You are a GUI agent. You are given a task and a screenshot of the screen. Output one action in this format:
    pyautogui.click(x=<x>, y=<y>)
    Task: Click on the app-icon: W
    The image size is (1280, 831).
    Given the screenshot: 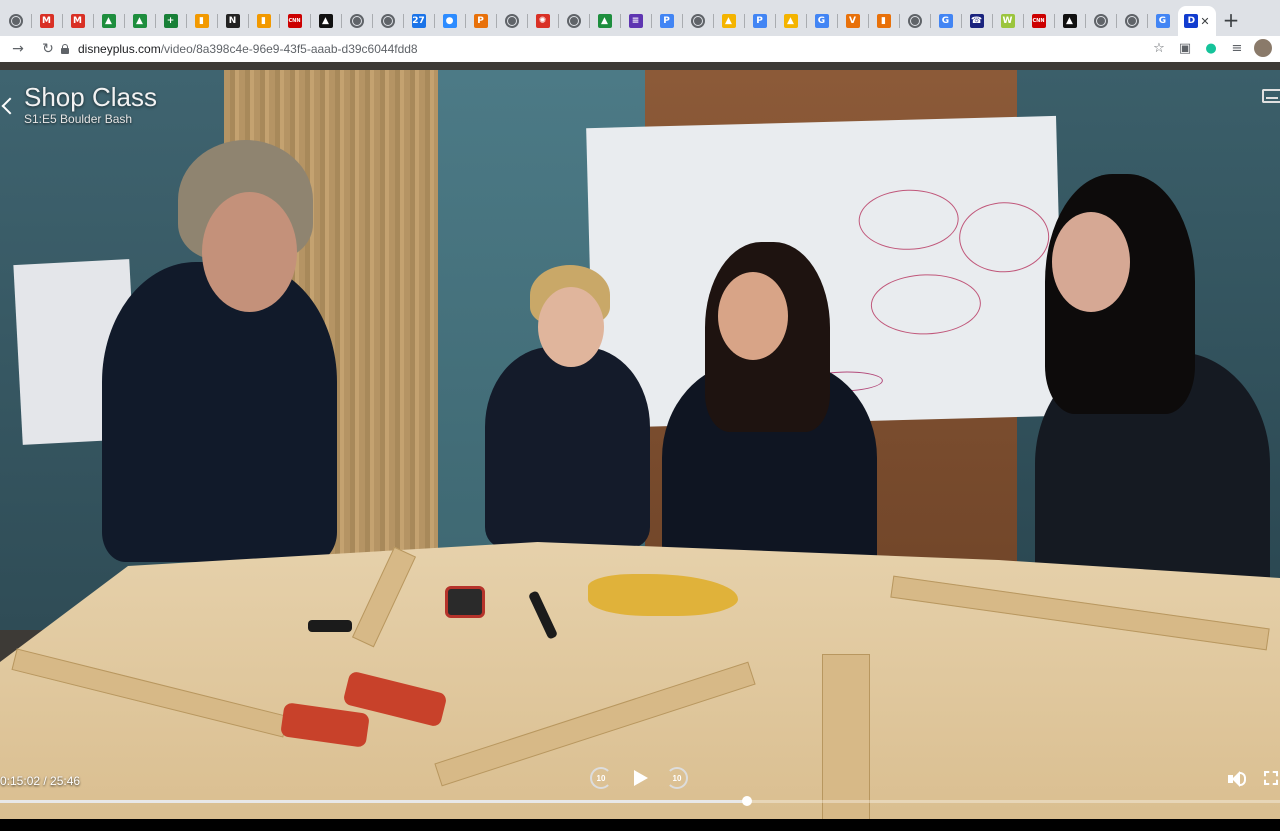 What is the action you would take?
    pyautogui.click(x=1007, y=21)
    